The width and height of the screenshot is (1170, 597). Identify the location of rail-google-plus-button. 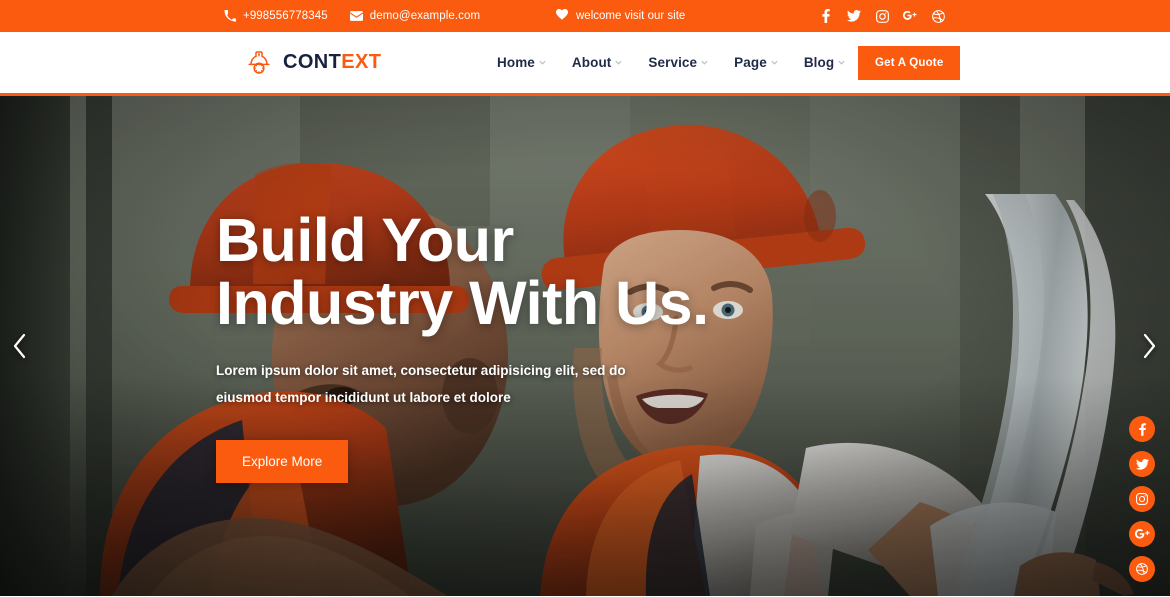
(1142, 534).